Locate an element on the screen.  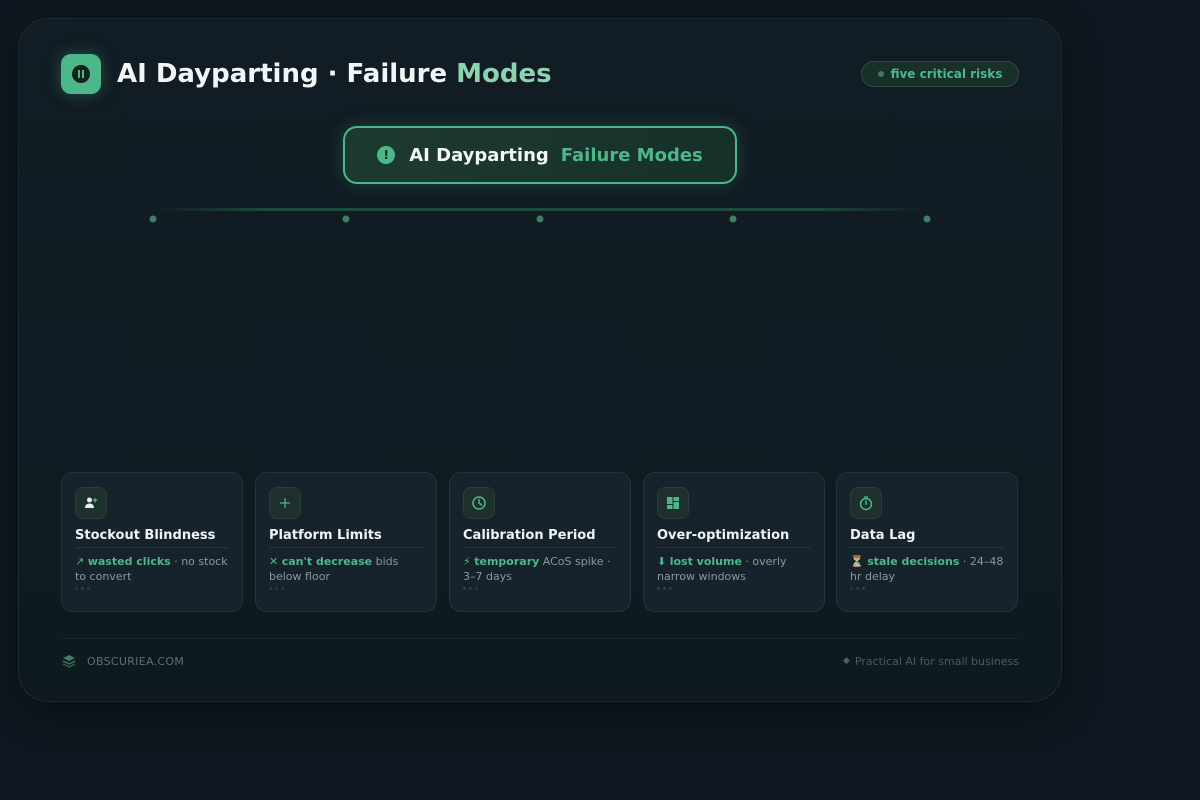
page-title-accent: Modes is located at coordinates (504, 74).